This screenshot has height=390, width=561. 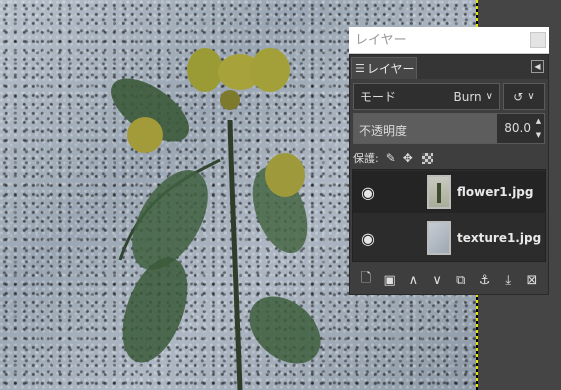 What do you see at coordinates (532, 280) in the screenshot?
I see `delete-icon: ⊠` at bounding box center [532, 280].